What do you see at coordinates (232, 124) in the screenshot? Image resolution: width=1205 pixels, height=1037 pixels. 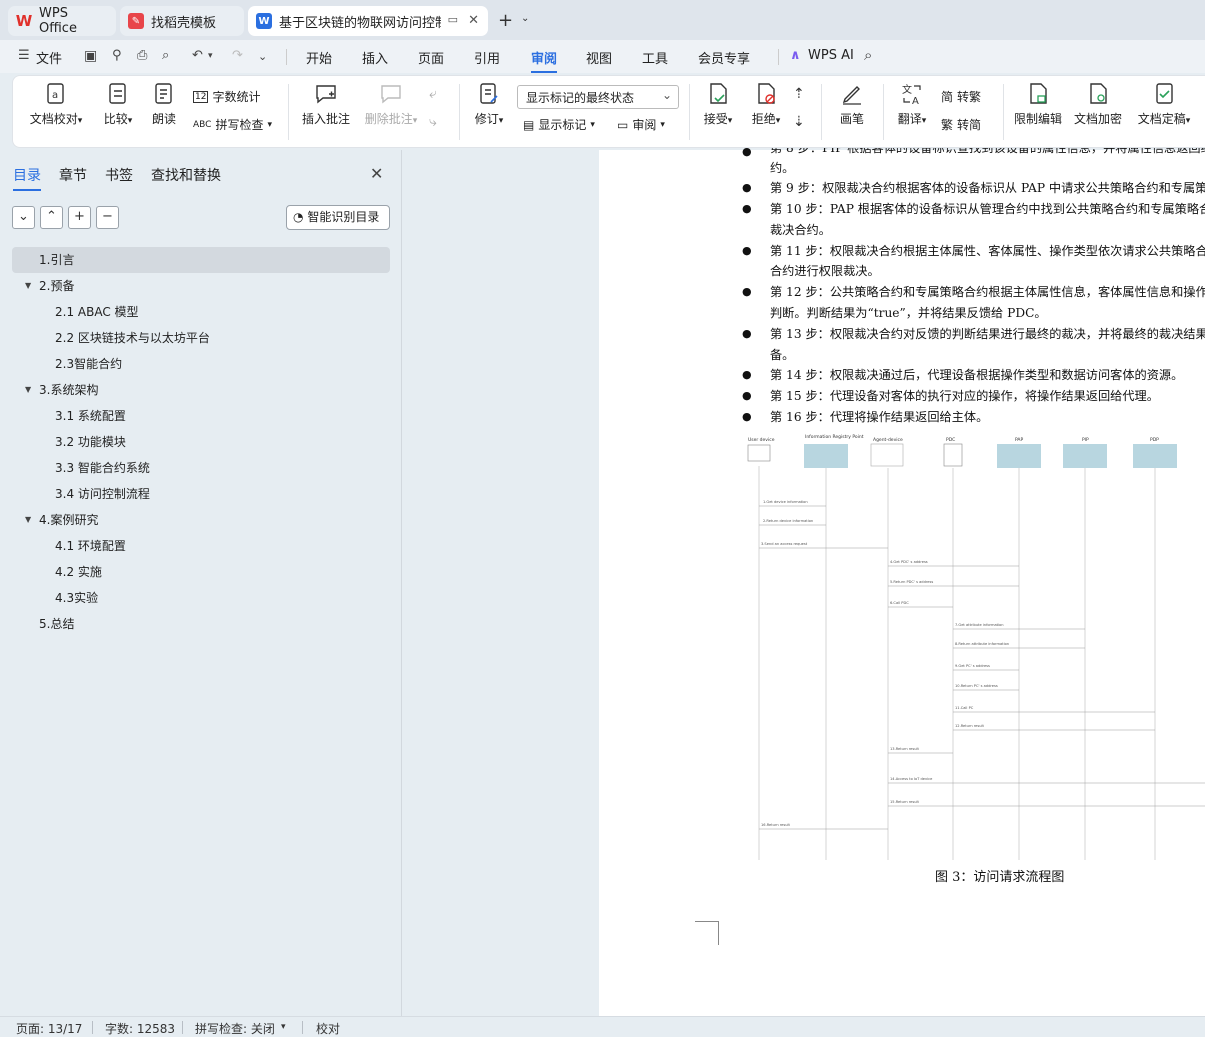 I see `spell-check-button: ABC 拼写检查 ▾` at bounding box center [232, 124].